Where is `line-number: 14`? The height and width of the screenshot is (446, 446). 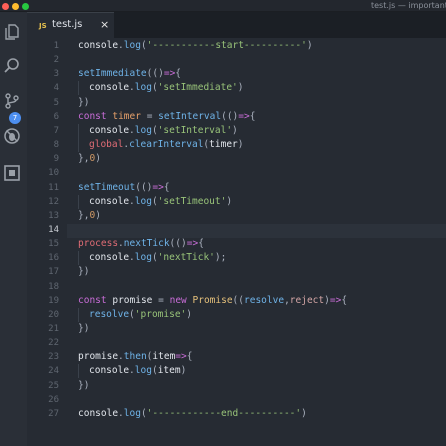 line-number: 14 is located at coordinates (53, 229).